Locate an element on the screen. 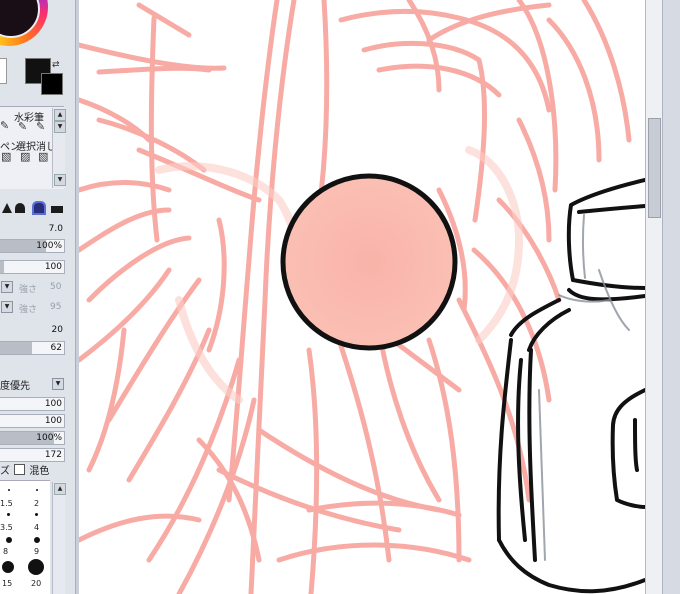 The height and width of the screenshot is (594, 680). size-label: 3.5 is located at coordinates (6, 527).